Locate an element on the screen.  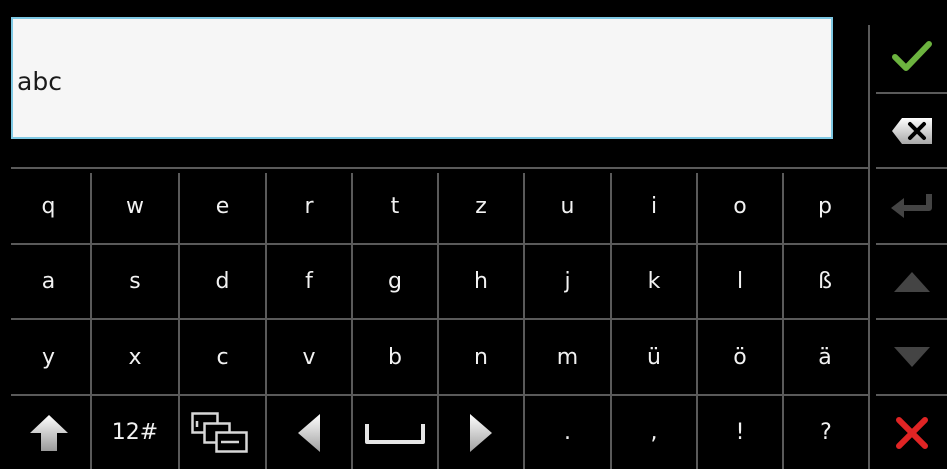
key-w: w is located at coordinates (135, 206).